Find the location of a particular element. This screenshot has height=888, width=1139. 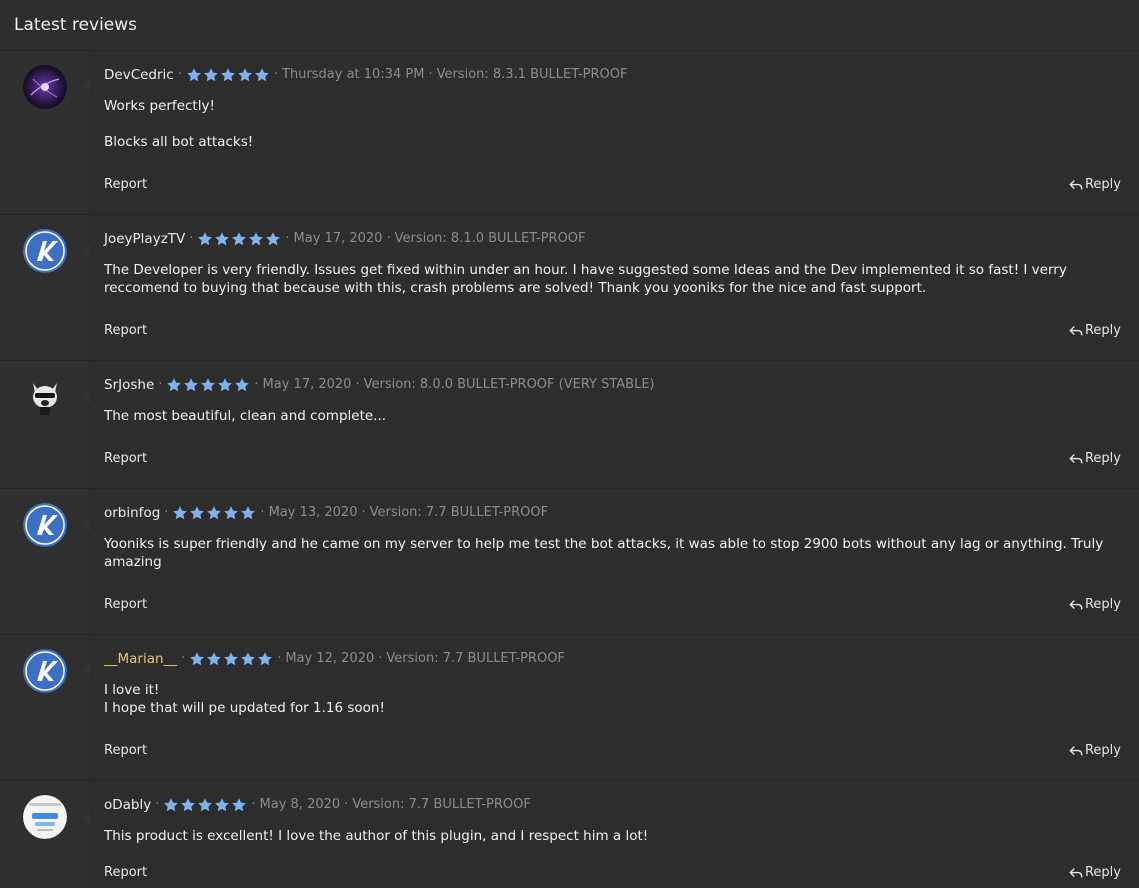

review-username: DevCedric is located at coordinates (139, 75).